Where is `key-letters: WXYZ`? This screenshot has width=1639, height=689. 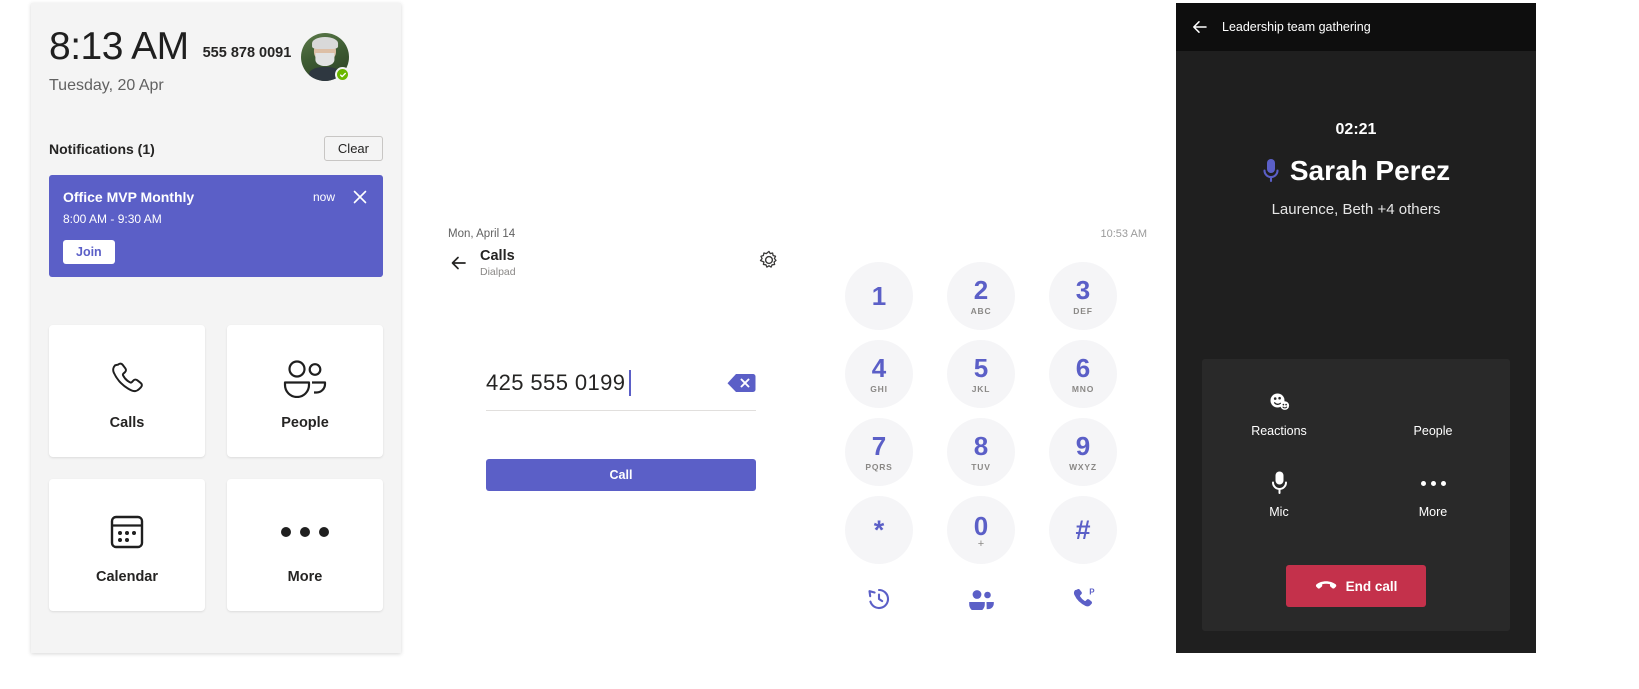
key-letters: WXYZ is located at coordinates (1083, 466).